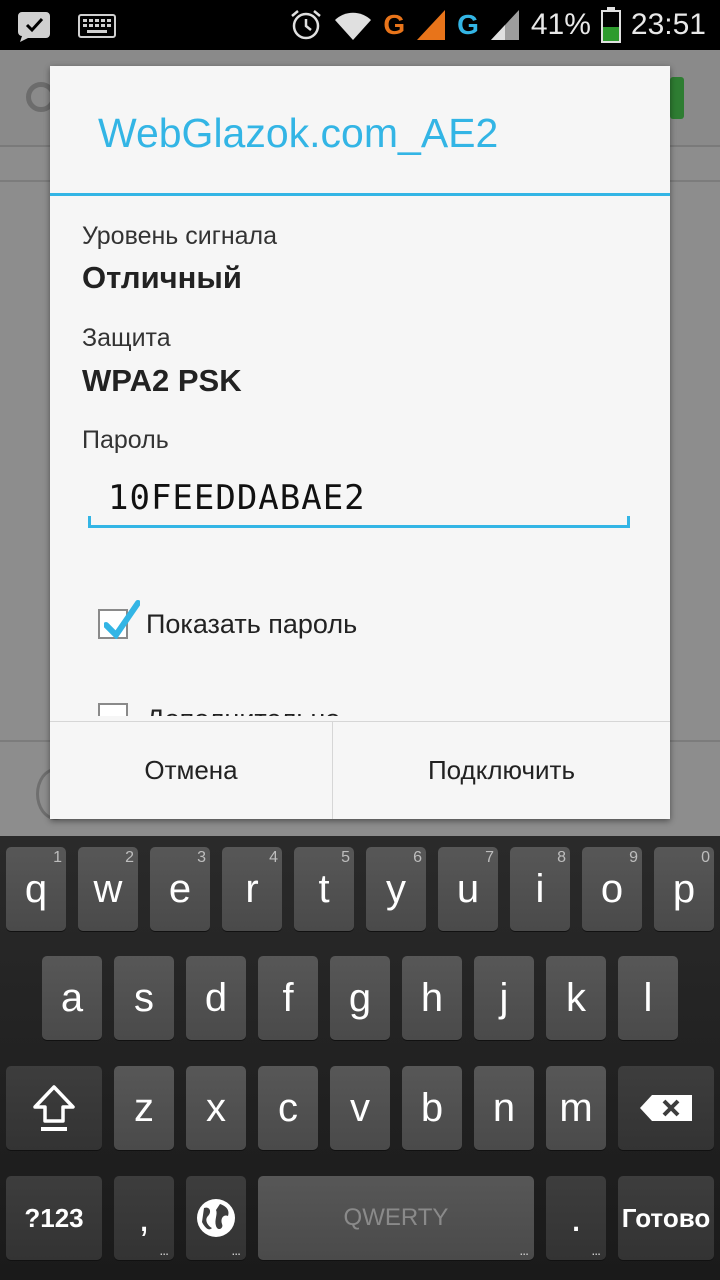  I want to click on battery-icon, so click(610, 25).